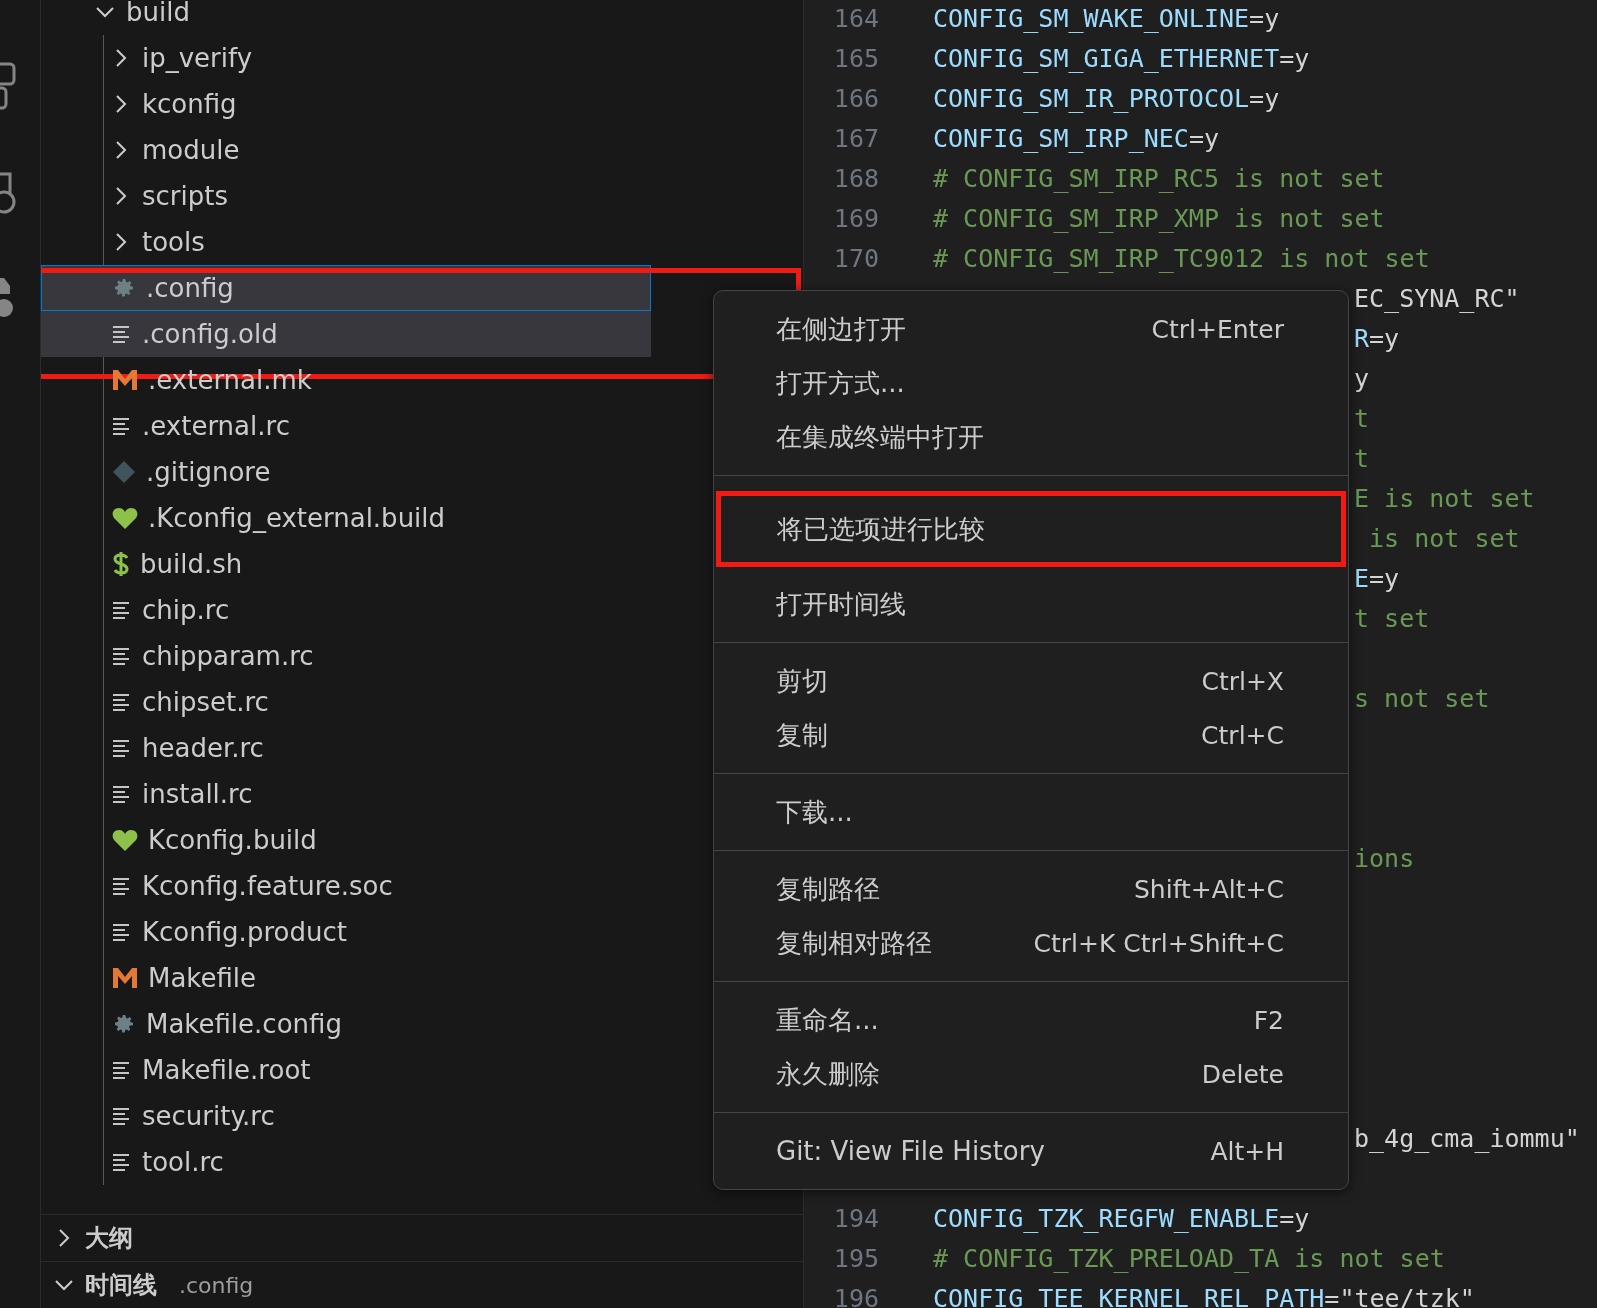  I want to click on line-number: 165, so click(855, 58).